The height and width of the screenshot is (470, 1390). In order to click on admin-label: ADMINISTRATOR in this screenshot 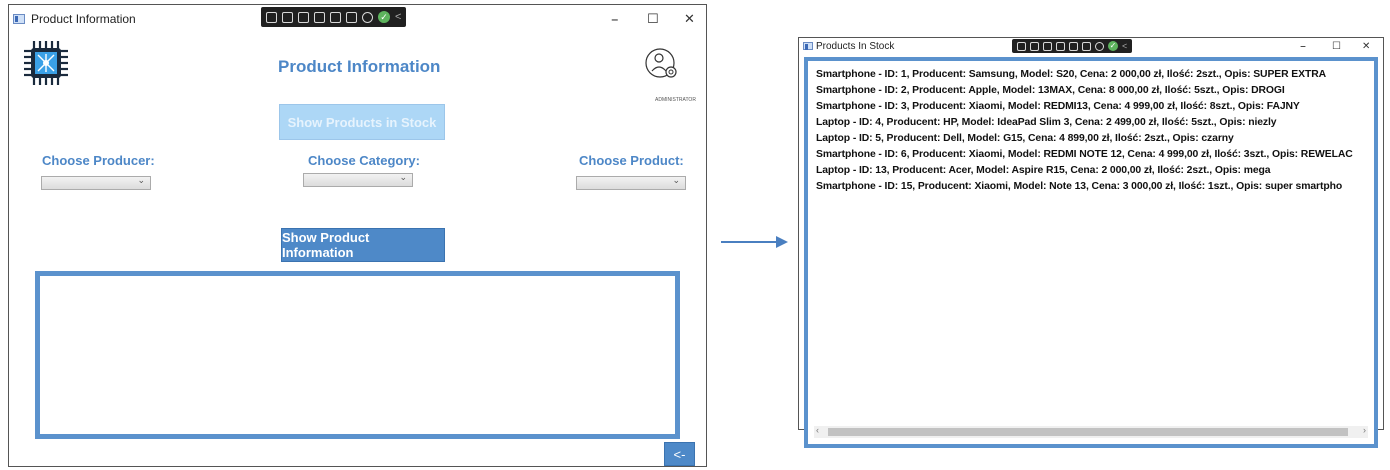, I will do `click(675, 100)`.